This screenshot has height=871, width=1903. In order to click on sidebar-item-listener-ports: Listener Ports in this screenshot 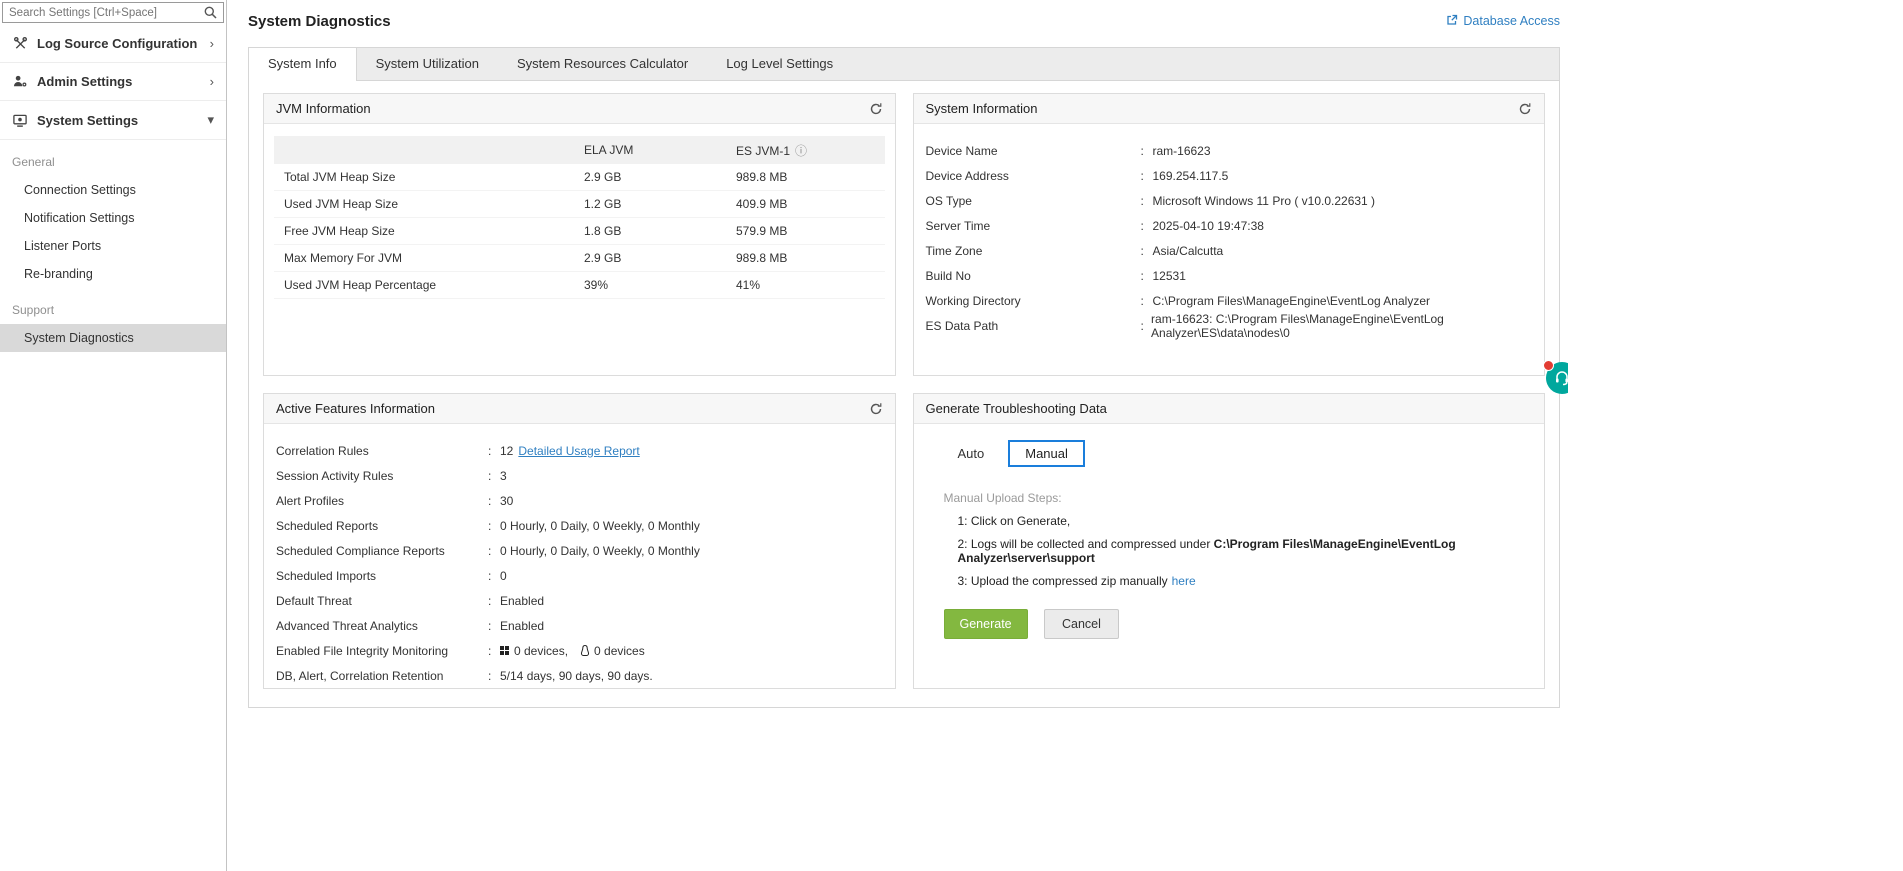, I will do `click(113, 246)`.